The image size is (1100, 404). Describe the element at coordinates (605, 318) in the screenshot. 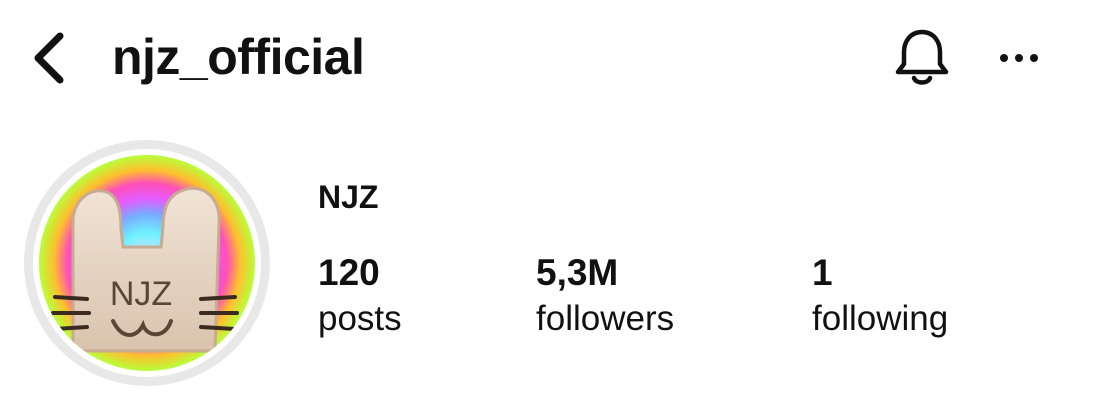

I see `followers-label: followers` at that location.